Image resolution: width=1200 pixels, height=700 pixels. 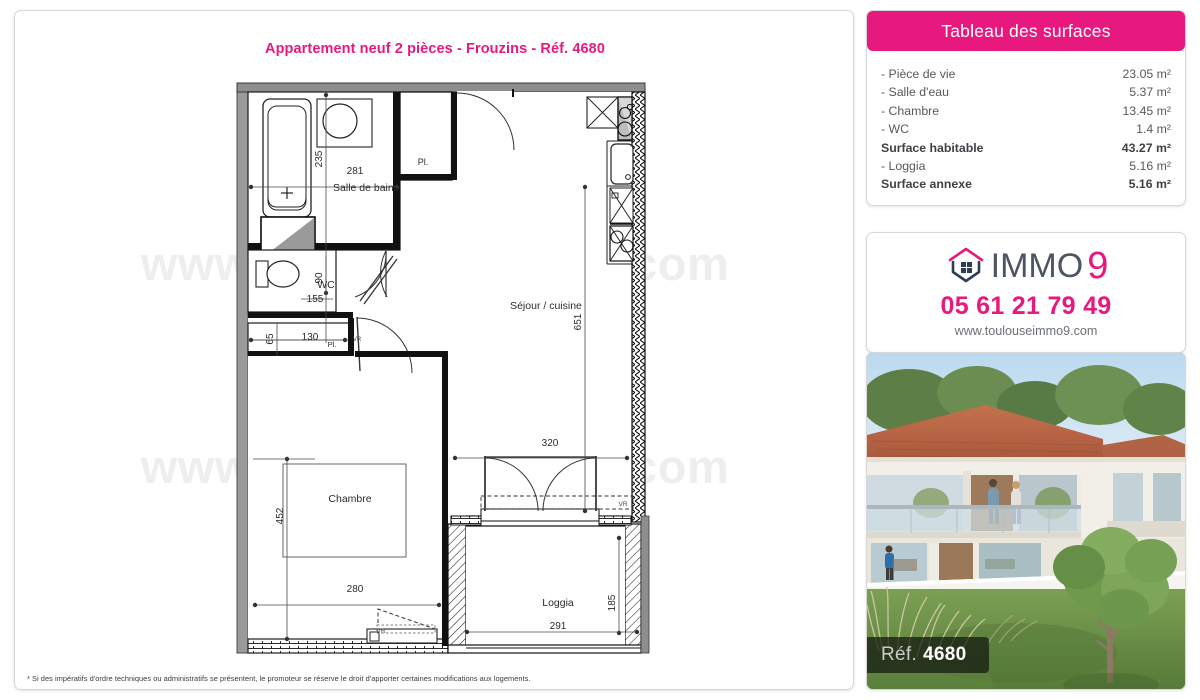 I want to click on surface-value: 5.37 m², so click(x=1150, y=92).